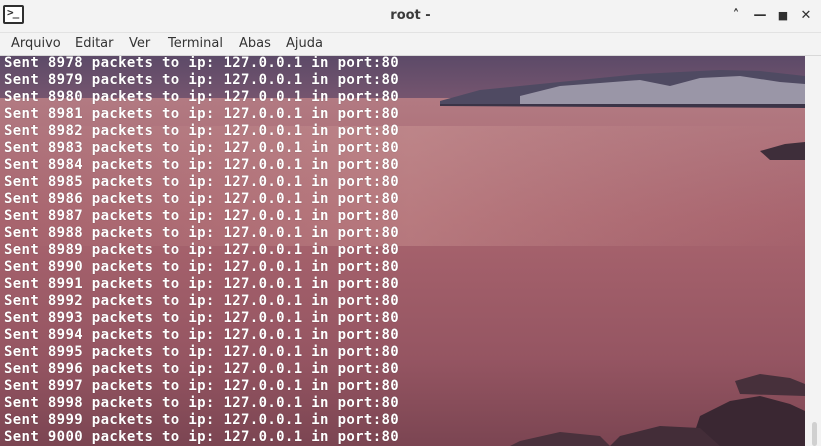  I want to click on minimize-icon: ˄, so click(736, 16).